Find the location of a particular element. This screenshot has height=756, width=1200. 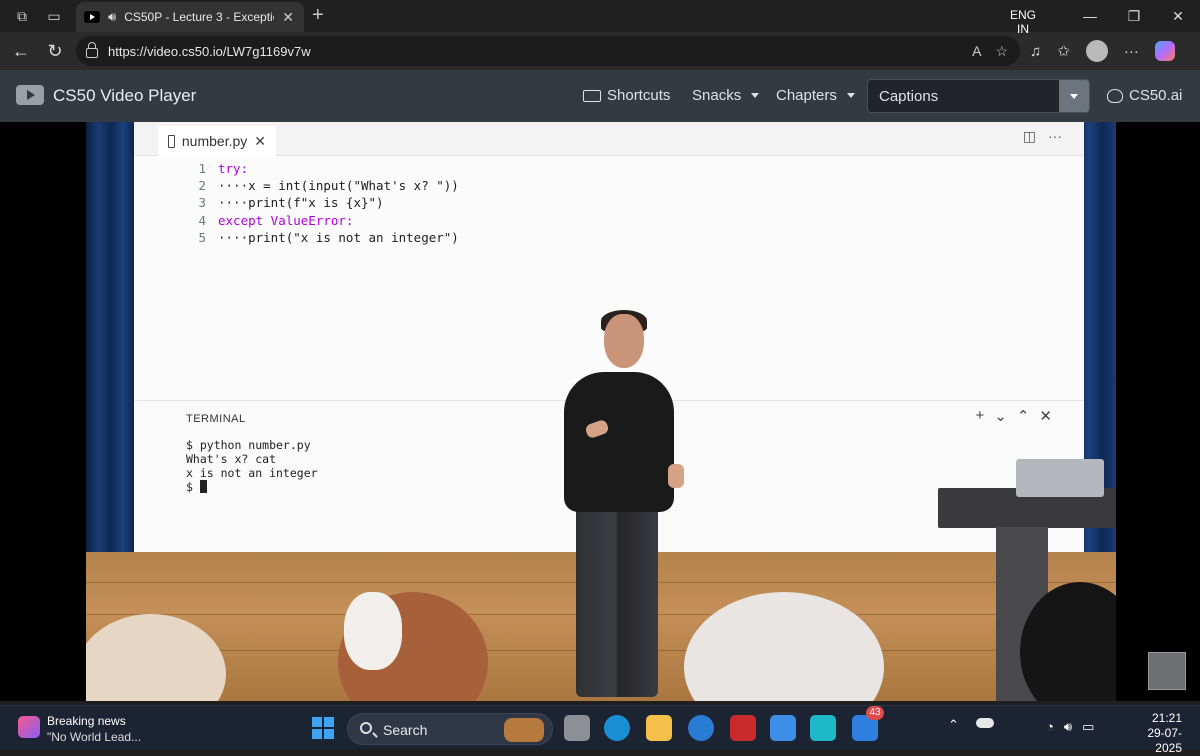

news-icon is located at coordinates (29, 727).